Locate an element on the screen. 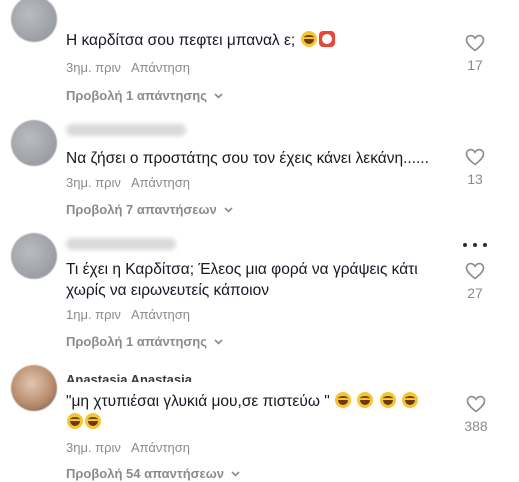  like-count: 17 is located at coordinates (475, 65).